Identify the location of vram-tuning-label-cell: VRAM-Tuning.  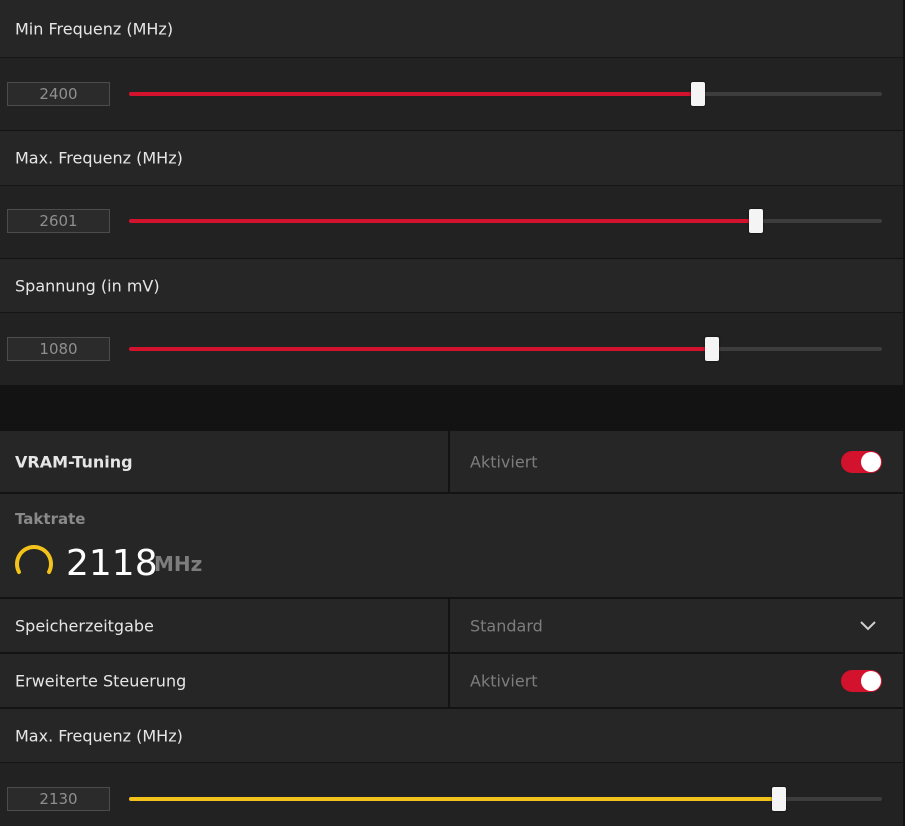
(224, 461).